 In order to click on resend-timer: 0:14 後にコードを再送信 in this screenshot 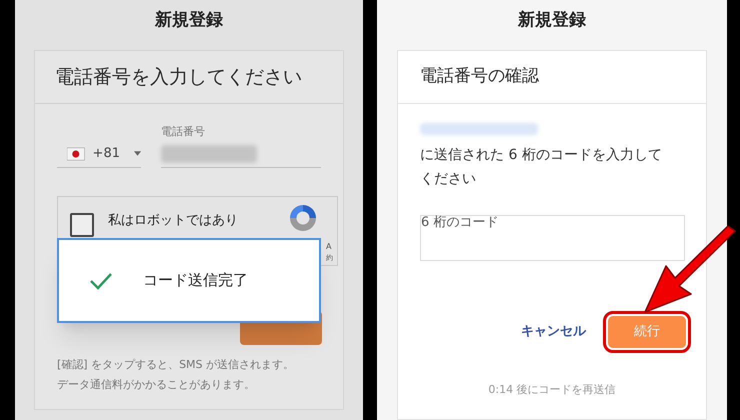, I will do `click(552, 390)`.